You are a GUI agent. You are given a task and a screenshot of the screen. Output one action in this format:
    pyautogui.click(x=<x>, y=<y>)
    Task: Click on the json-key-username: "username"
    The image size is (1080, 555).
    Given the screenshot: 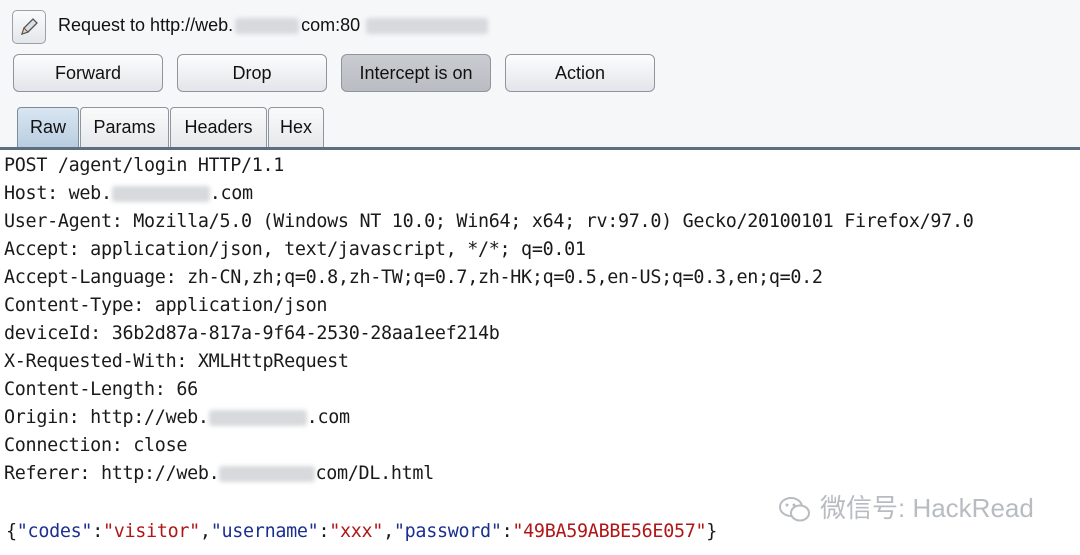 What is the action you would take?
    pyautogui.click(x=264, y=531)
    